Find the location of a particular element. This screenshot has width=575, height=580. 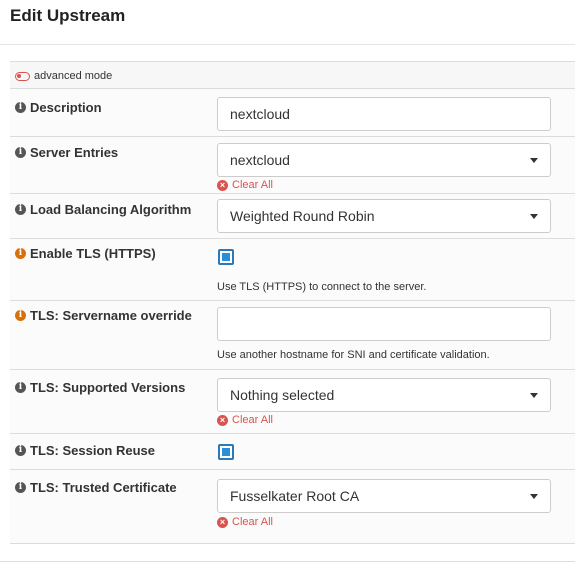

tls-trusted-cert-label-cell: i TLS: Trusted Certificate is located at coordinates (96, 487).